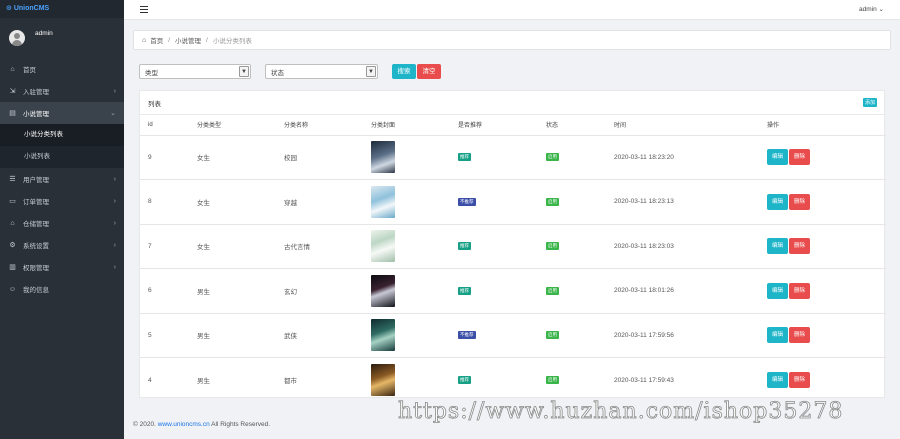 This screenshot has width=900, height=439. I want to click on sidebar-item: ⌂ 仓储管理 ›, so click(62, 223).